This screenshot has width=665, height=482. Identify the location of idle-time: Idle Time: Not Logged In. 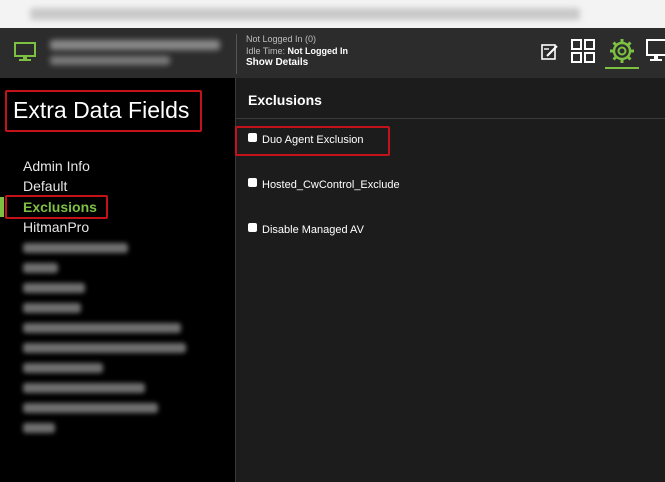
(297, 51).